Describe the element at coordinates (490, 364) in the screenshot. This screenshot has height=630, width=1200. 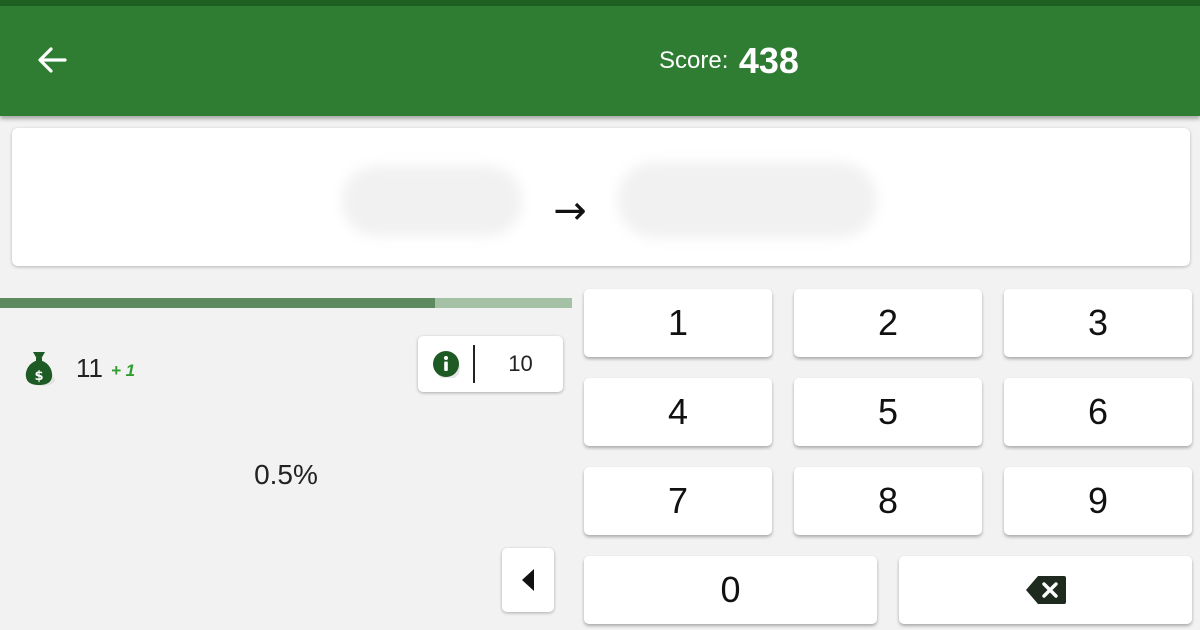
I see `info-button: 10` at that location.